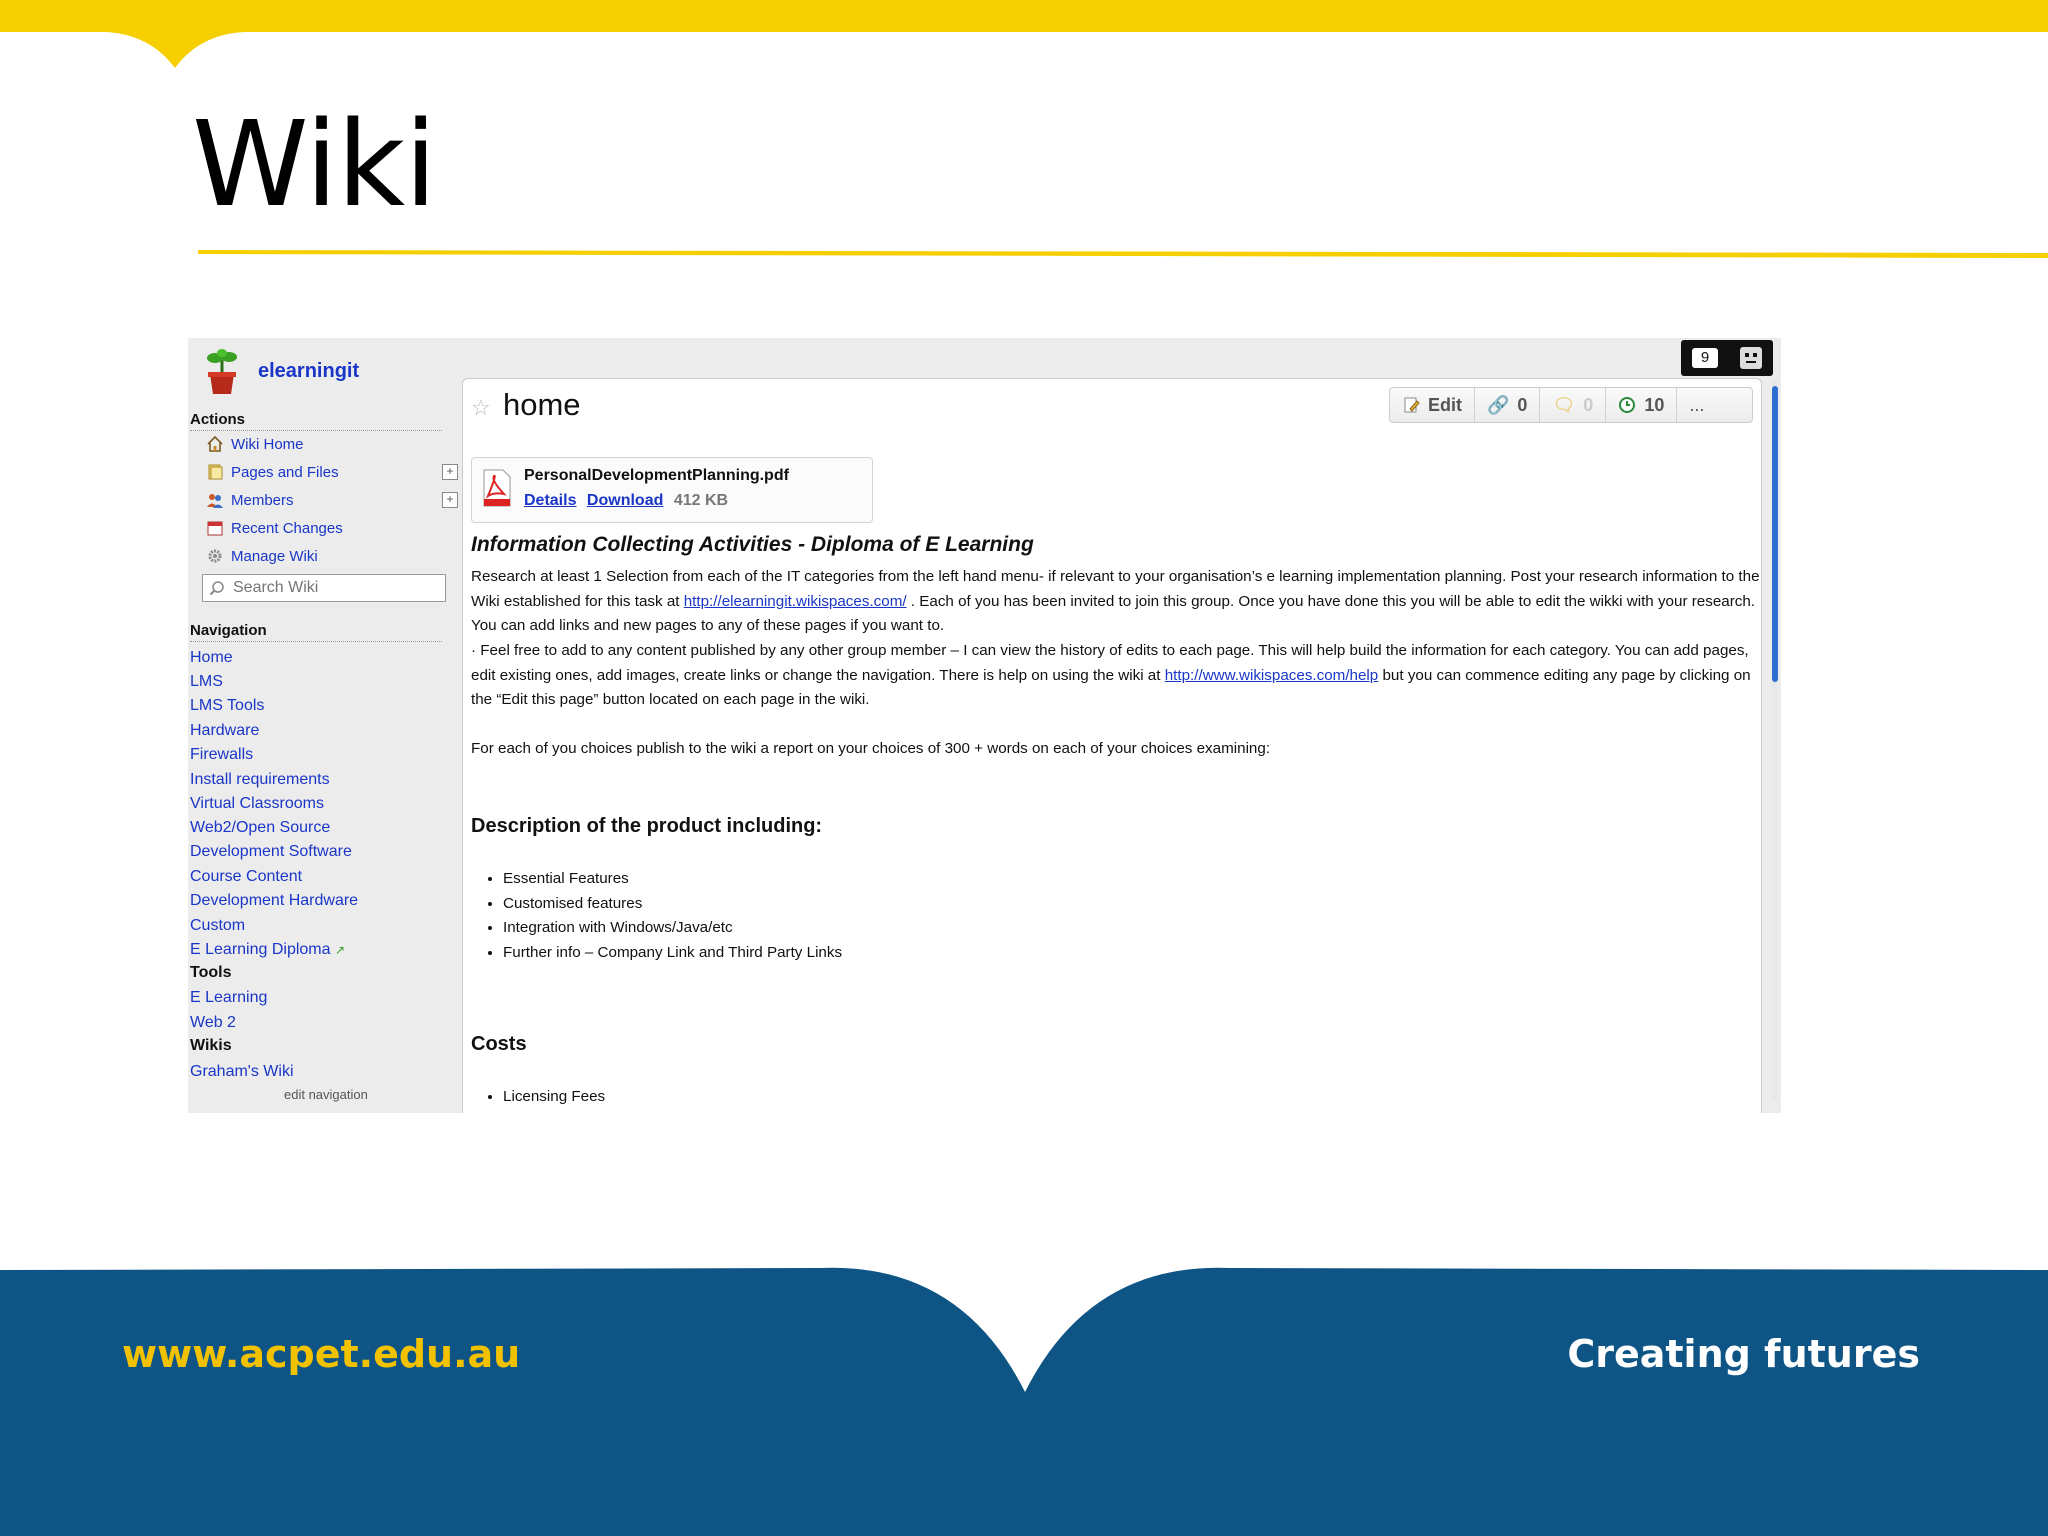 The width and height of the screenshot is (2048, 1536). What do you see at coordinates (211, 658) in the screenshot?
I see `nav-item-home: Home` at bounding box center [211, 658].